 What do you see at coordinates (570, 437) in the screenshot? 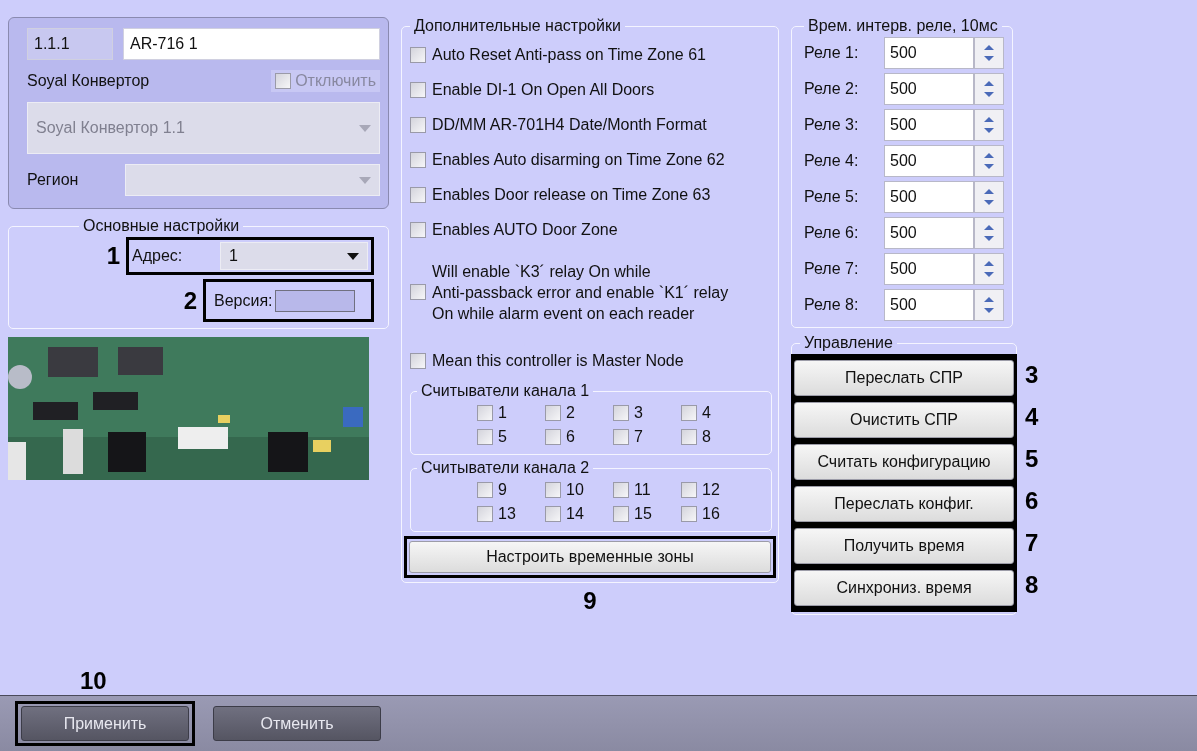
I see `reader-label: 6` at bounding box center [570, 437].